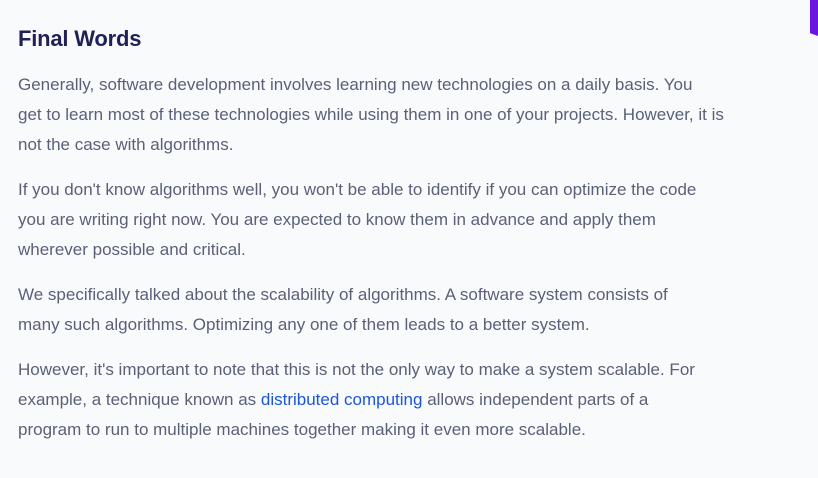 The height and width of the screenshot is (478, 818). Describe the element at coordinates (132, 249) in the screenshot. I see `text-line: wherever possible and critical.` at that location.